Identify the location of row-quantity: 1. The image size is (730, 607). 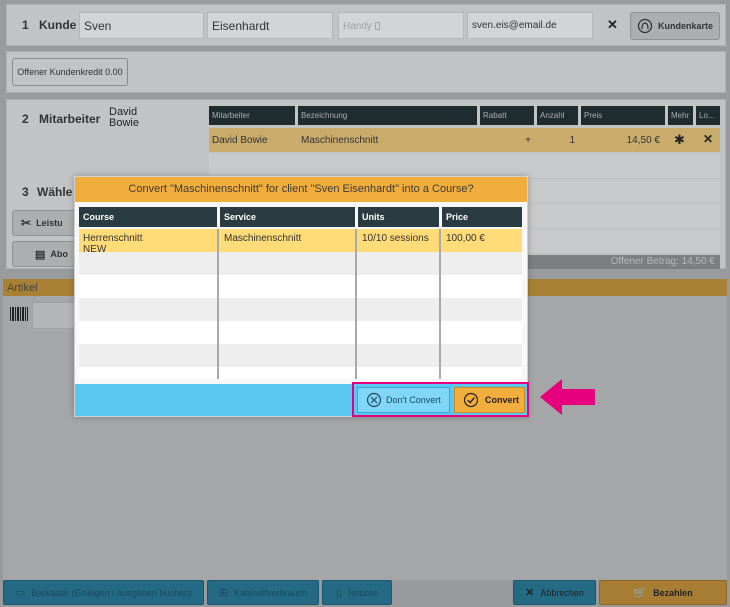
(557, 140).